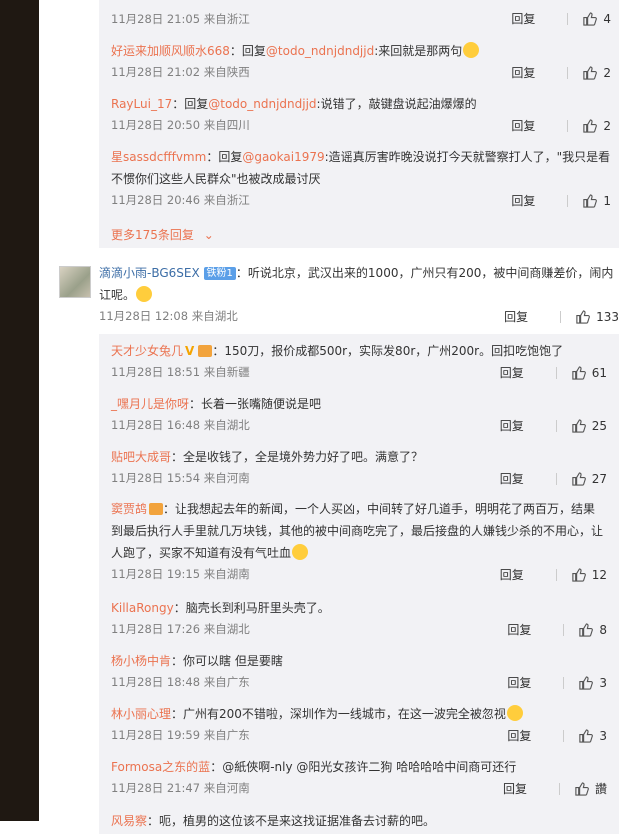 Image resolution: width=628 pixels, height=834 pixels. What do you see at coordinates (158, 157) in the screenshot?
I see `reply-username: 星sassdcfffvmm` at bounding box center [158, 157].